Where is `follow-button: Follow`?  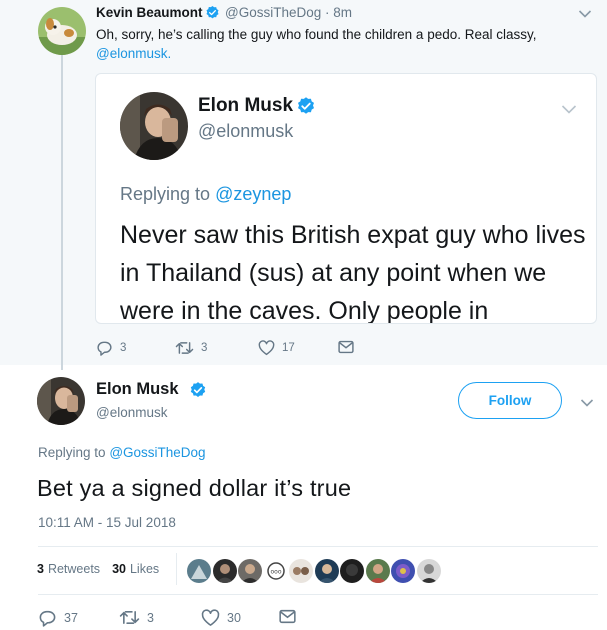
follow-button: Follow is located at coordinates (510, 400).